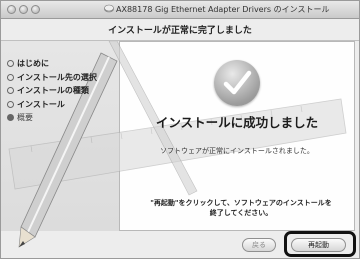 This screenshot has height=259, width=360. What do you see at coordinates (35, 9) in the screenshot?
I see `zoom-window-button` at bounding box center [35, 9].